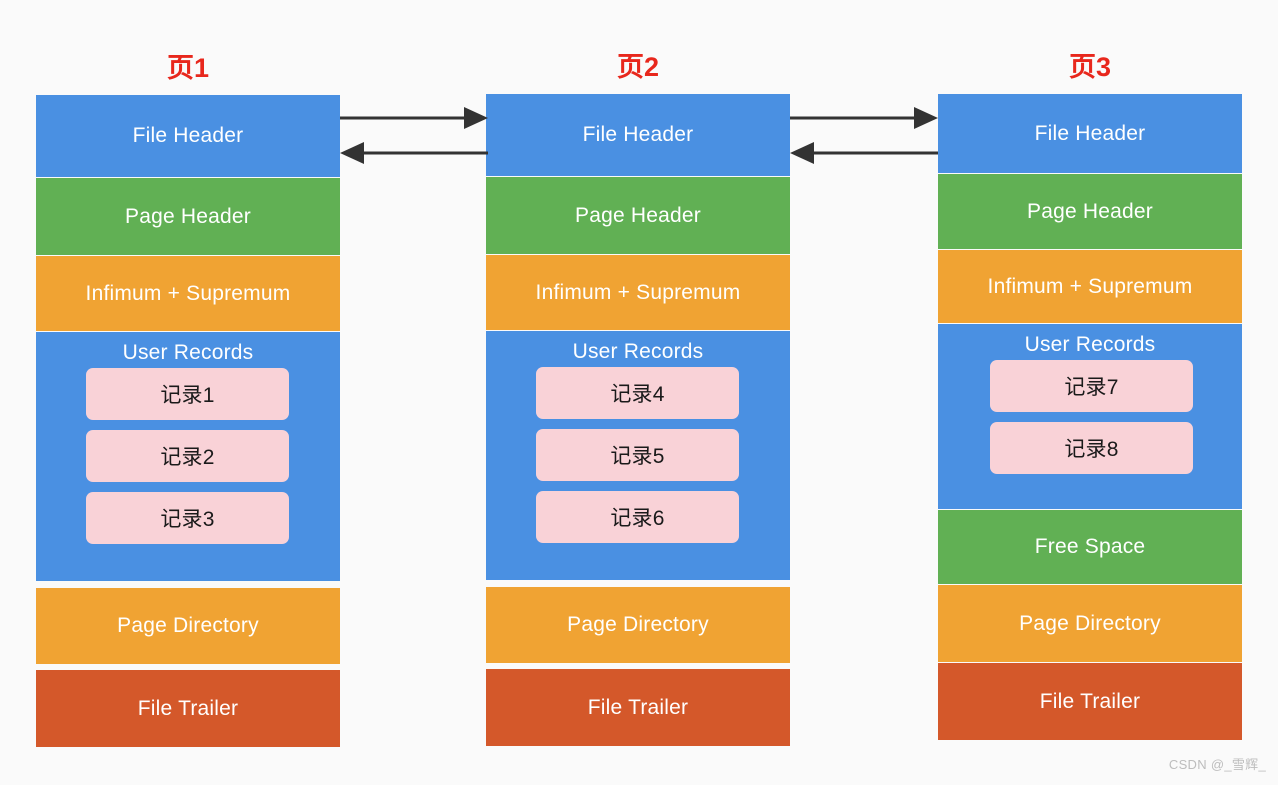  What do you see at coordinates (1090, 416) in the screenshot?
I see `block-user-records-page3: User Records 记录7 记录8` at bounding box center [1090, 416].